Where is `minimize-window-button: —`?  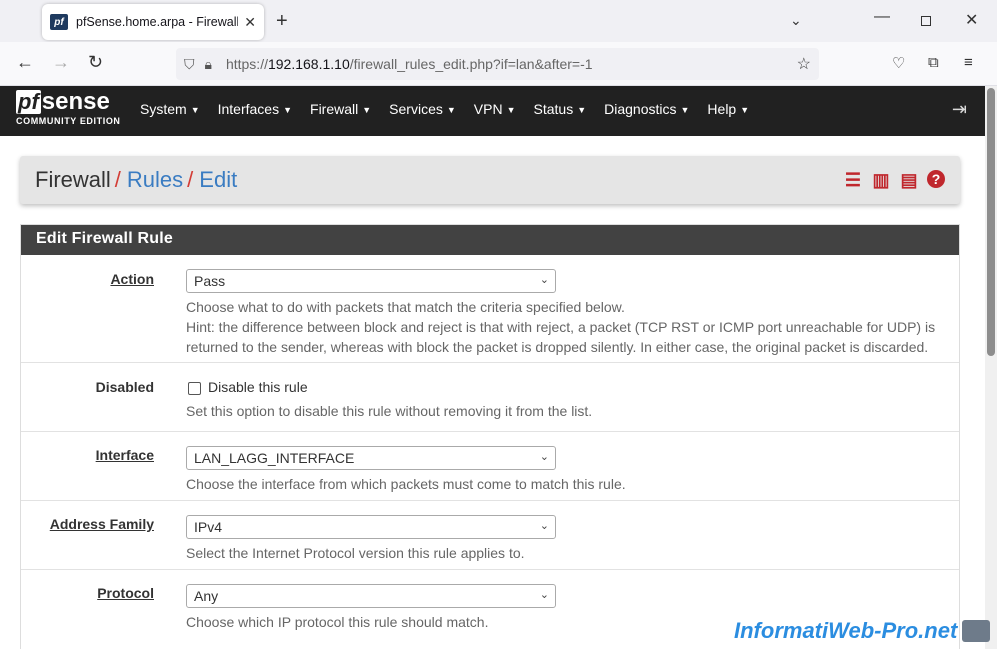
minimize-window-button: — is located at coordinates (882, 17).